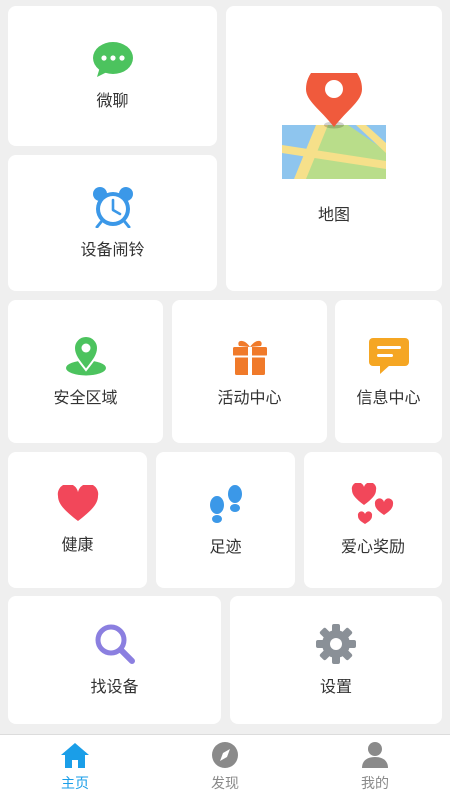 The height and width of the screenshot is (800, 450). What do you see at coordinates (375, 784) in the screenshot?
I see `tab-mine-label: 我的` at bounding box center [375, 784].